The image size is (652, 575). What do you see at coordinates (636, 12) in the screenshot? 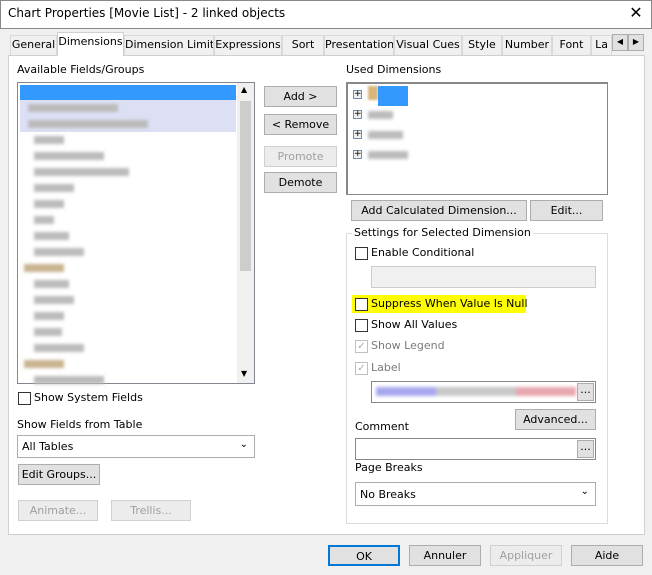
I see `close-icon: ✕` at bounding box center [636, 12].